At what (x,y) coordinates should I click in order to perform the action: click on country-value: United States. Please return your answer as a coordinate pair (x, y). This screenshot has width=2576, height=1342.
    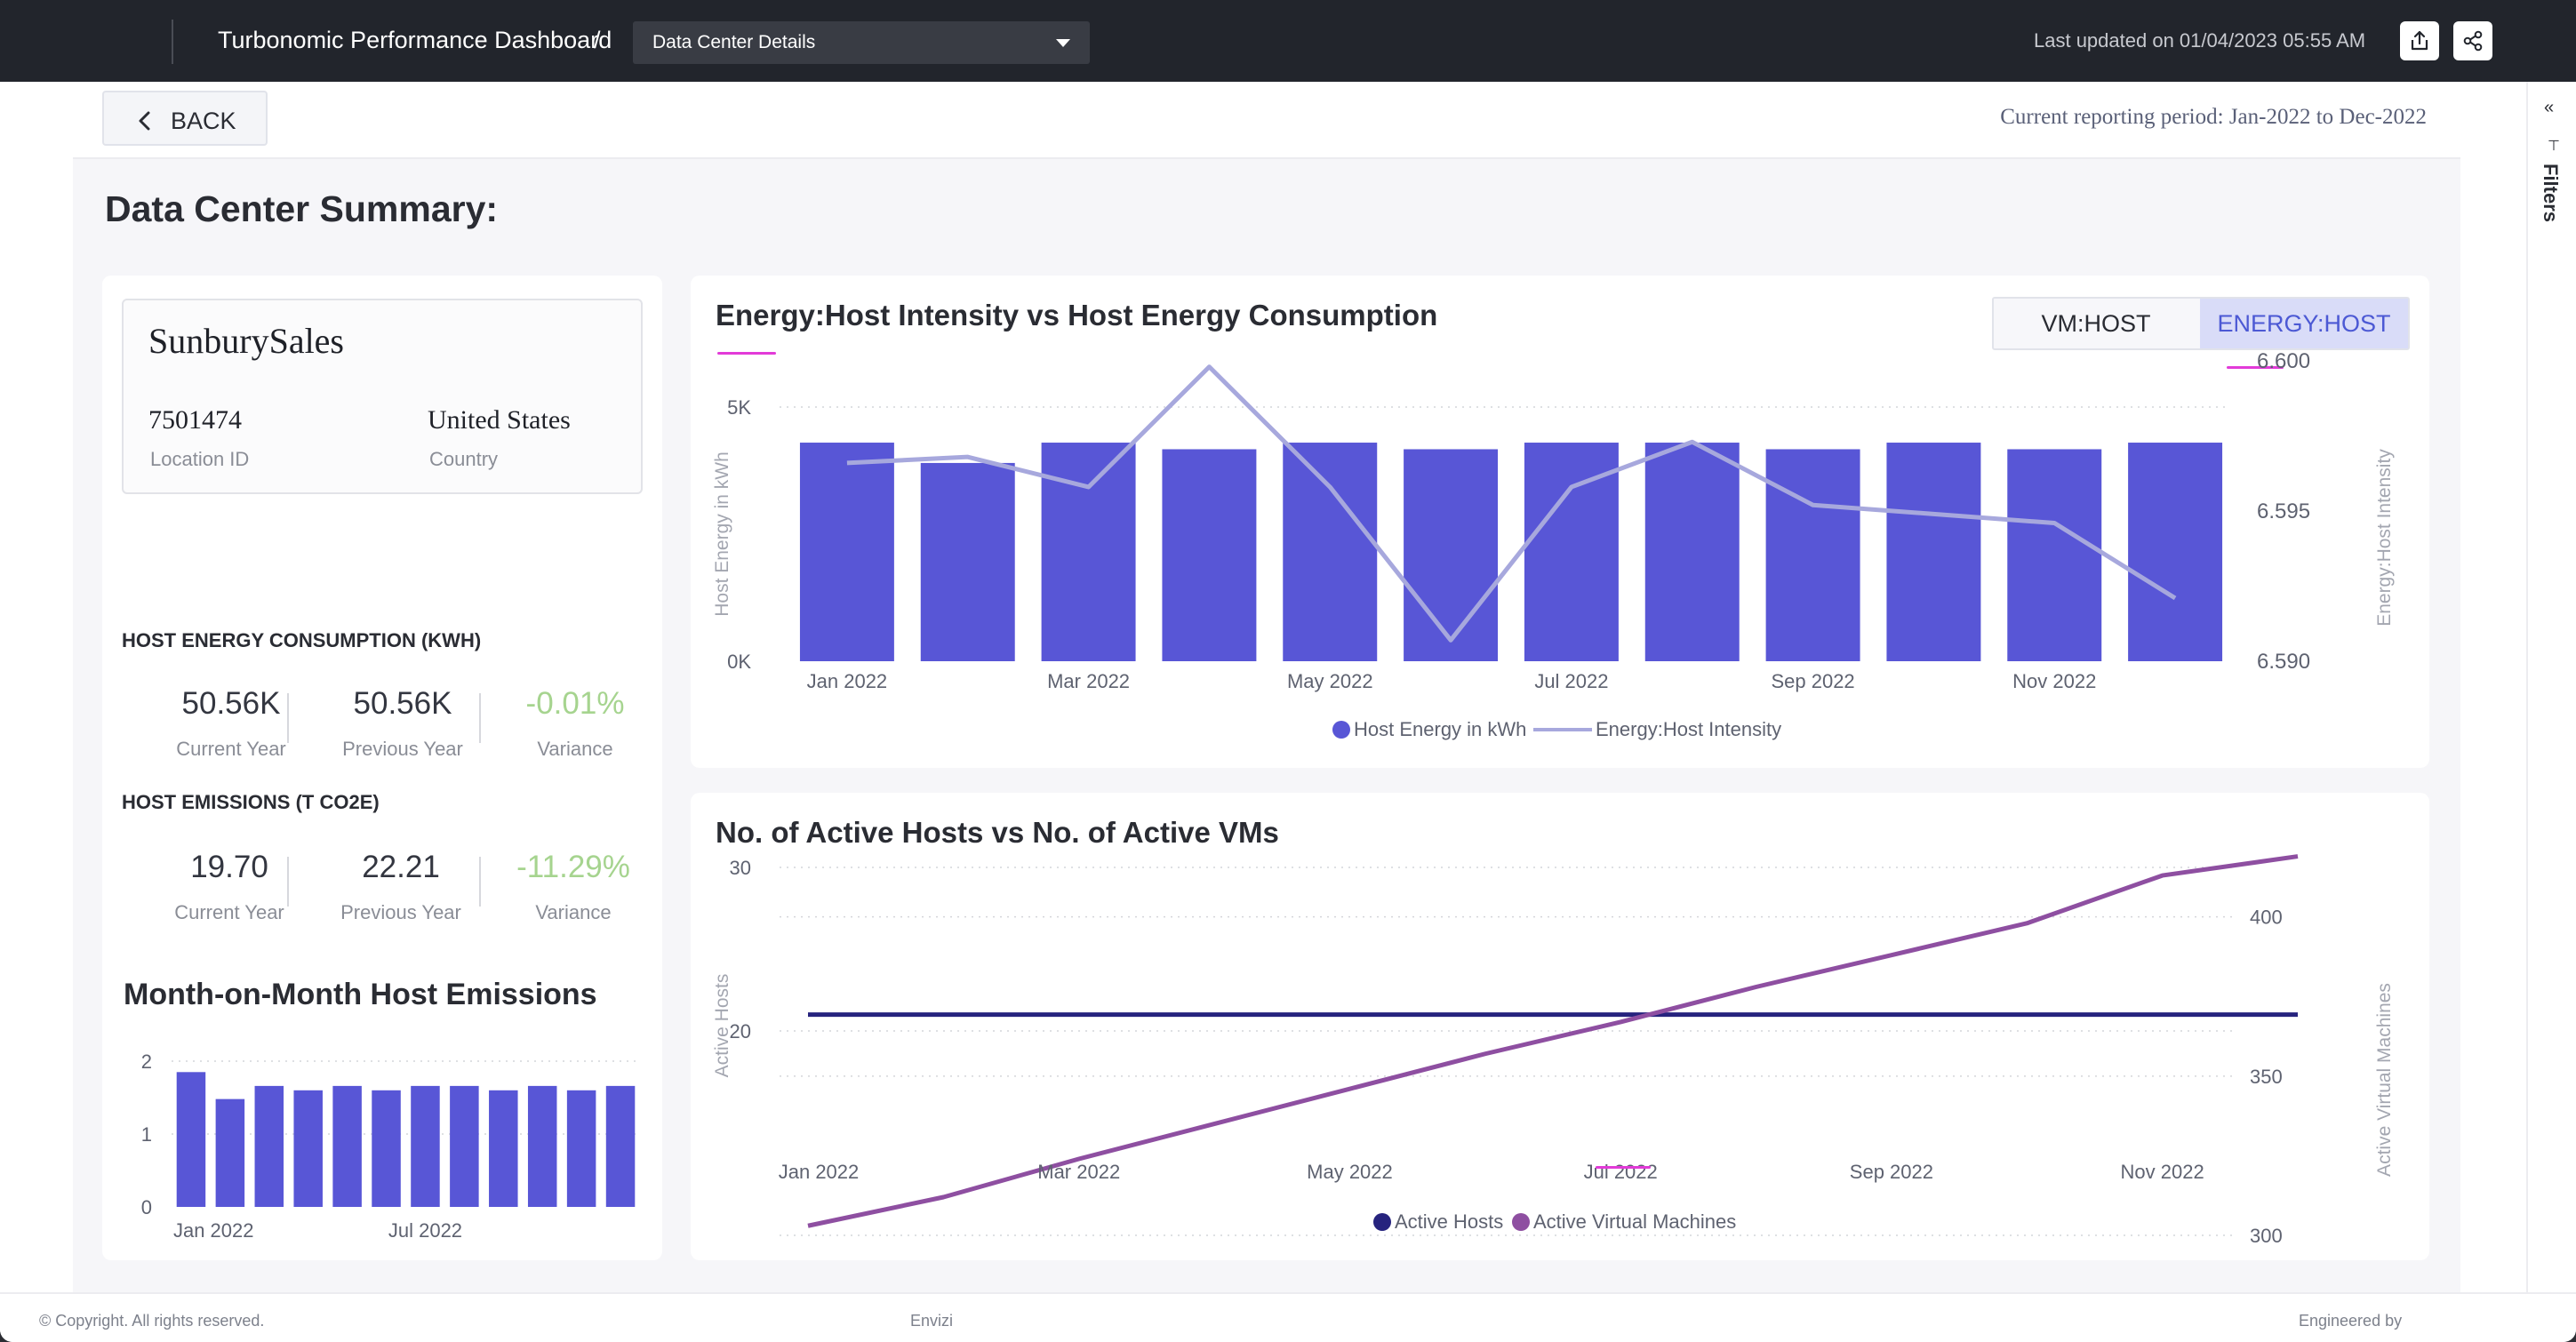
    Looking at the image, I should click on (499, 420).